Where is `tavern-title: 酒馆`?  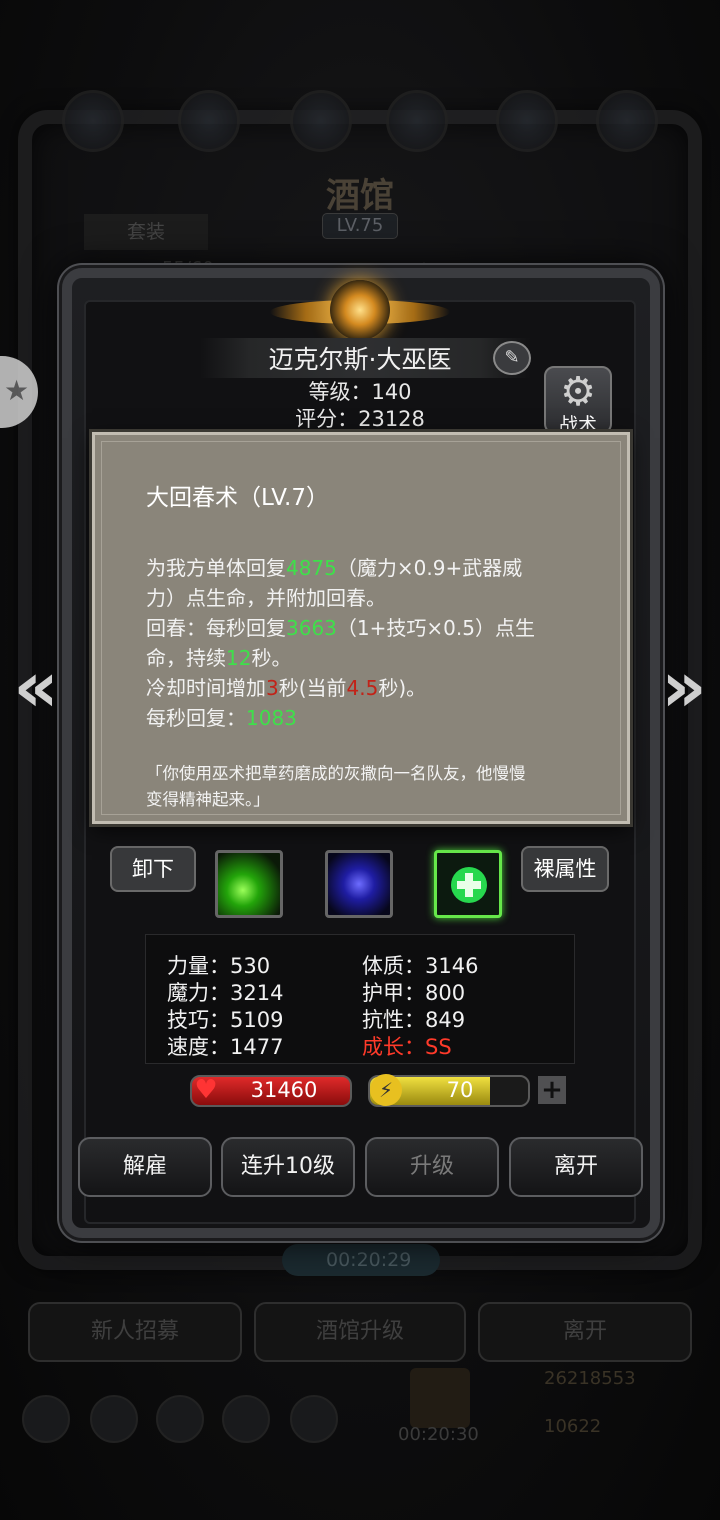 tavern-title: 酒馆 is located at coordinates (360, 196).